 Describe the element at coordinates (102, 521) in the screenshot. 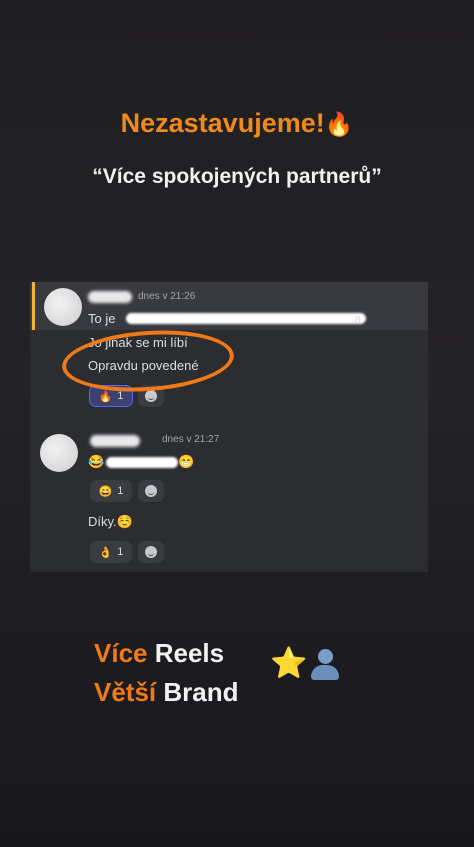

I see `message-text: Díky.` at that location.